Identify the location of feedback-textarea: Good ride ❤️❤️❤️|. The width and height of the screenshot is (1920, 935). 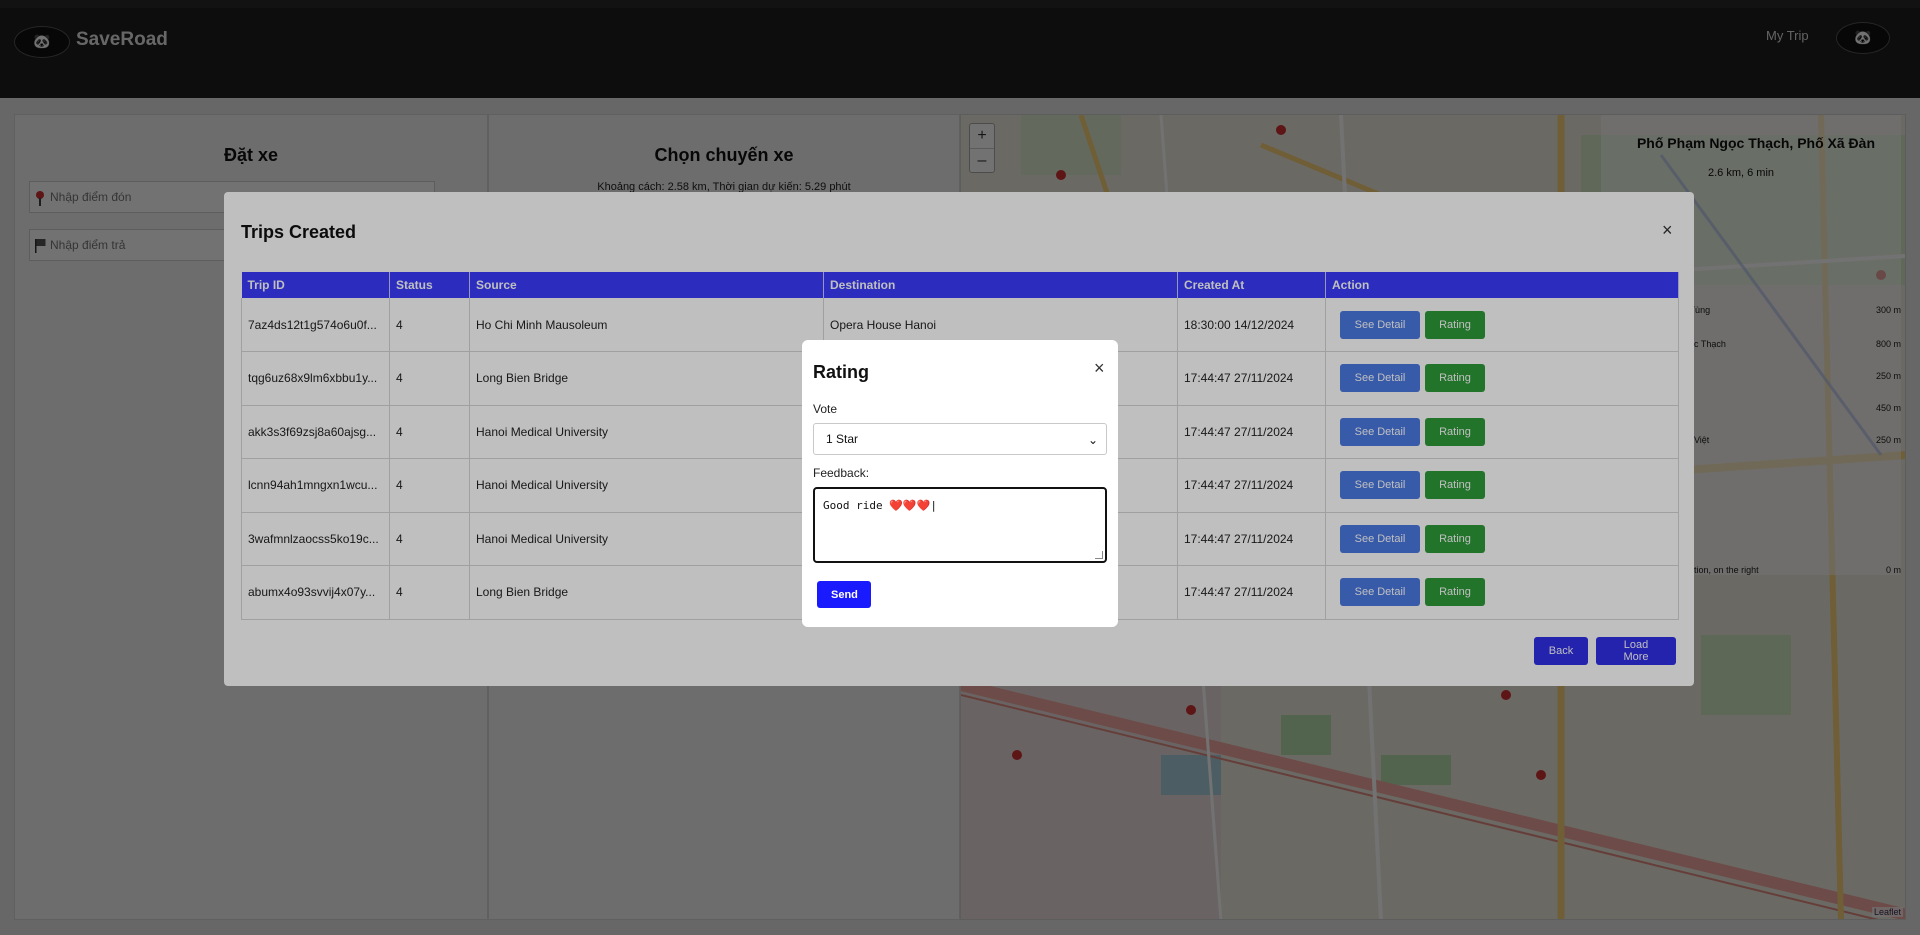
(960, 525).